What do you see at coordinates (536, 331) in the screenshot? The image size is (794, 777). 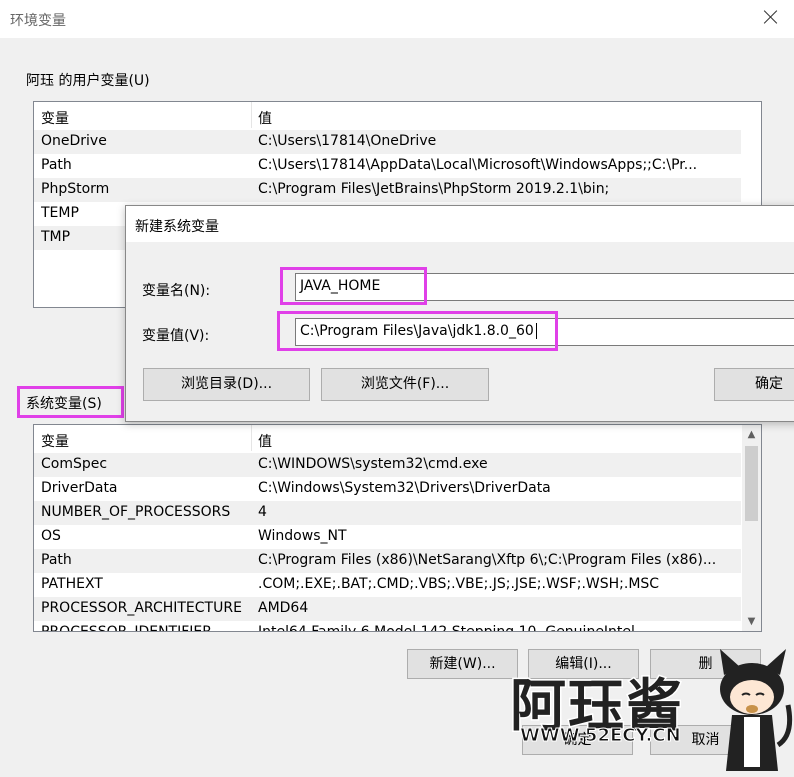 I see `text-caret` at bounding box center [536, 331].